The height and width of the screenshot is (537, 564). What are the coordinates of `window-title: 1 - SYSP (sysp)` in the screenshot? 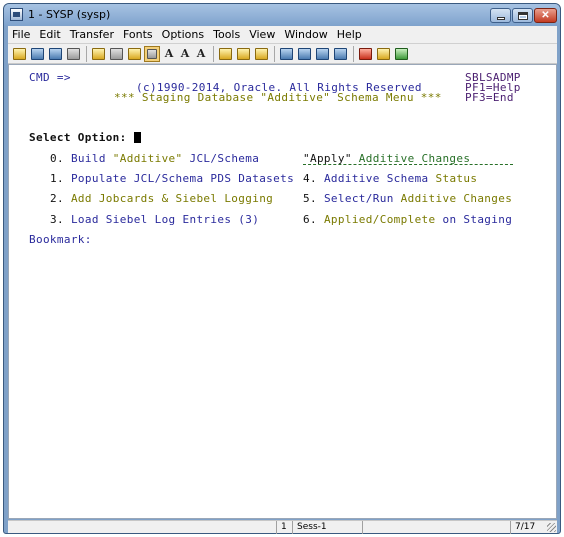 It's located at (69, 14).